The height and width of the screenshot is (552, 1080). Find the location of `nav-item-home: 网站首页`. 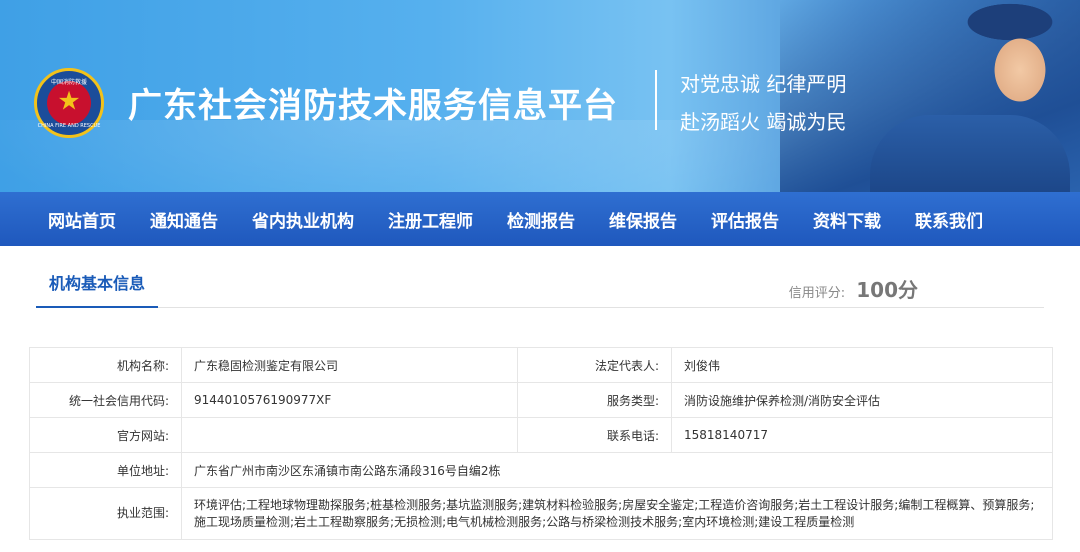

nav-item-home: 网站首页 is located at coordinates (82, 219).